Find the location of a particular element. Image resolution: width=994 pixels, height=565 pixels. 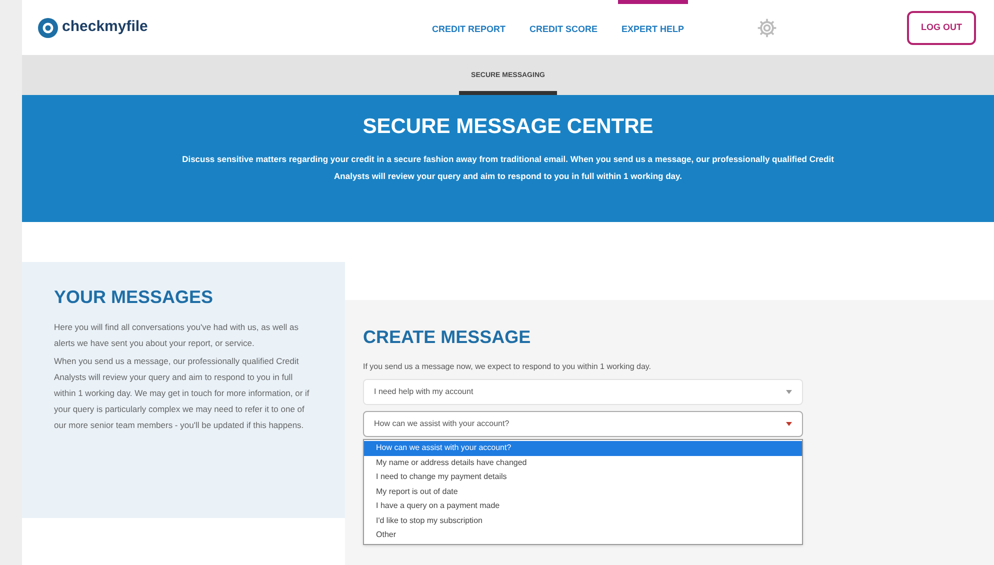

dropdown-option: I'd like to stop my subscription is located at coordinates (583, 521).